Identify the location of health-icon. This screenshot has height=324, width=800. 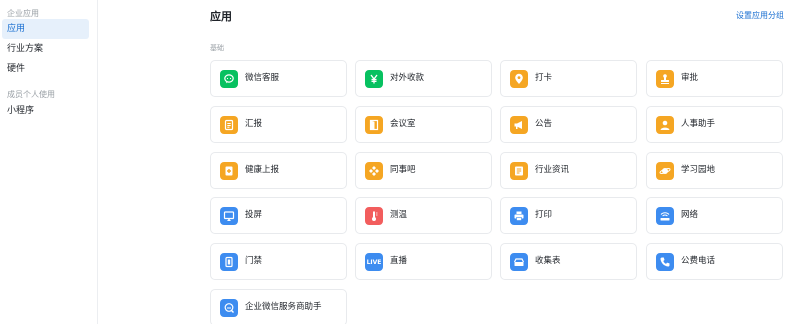
(229, 171).